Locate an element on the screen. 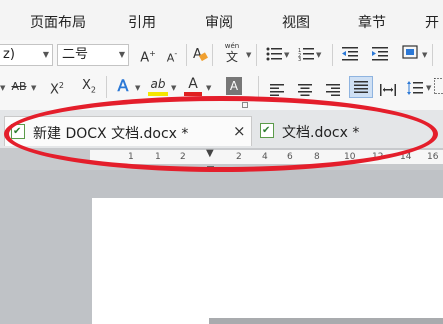 The height and width of the screenshot is (324, 443). font-name-select: z) ▼ is located at coordinates (26, 55).